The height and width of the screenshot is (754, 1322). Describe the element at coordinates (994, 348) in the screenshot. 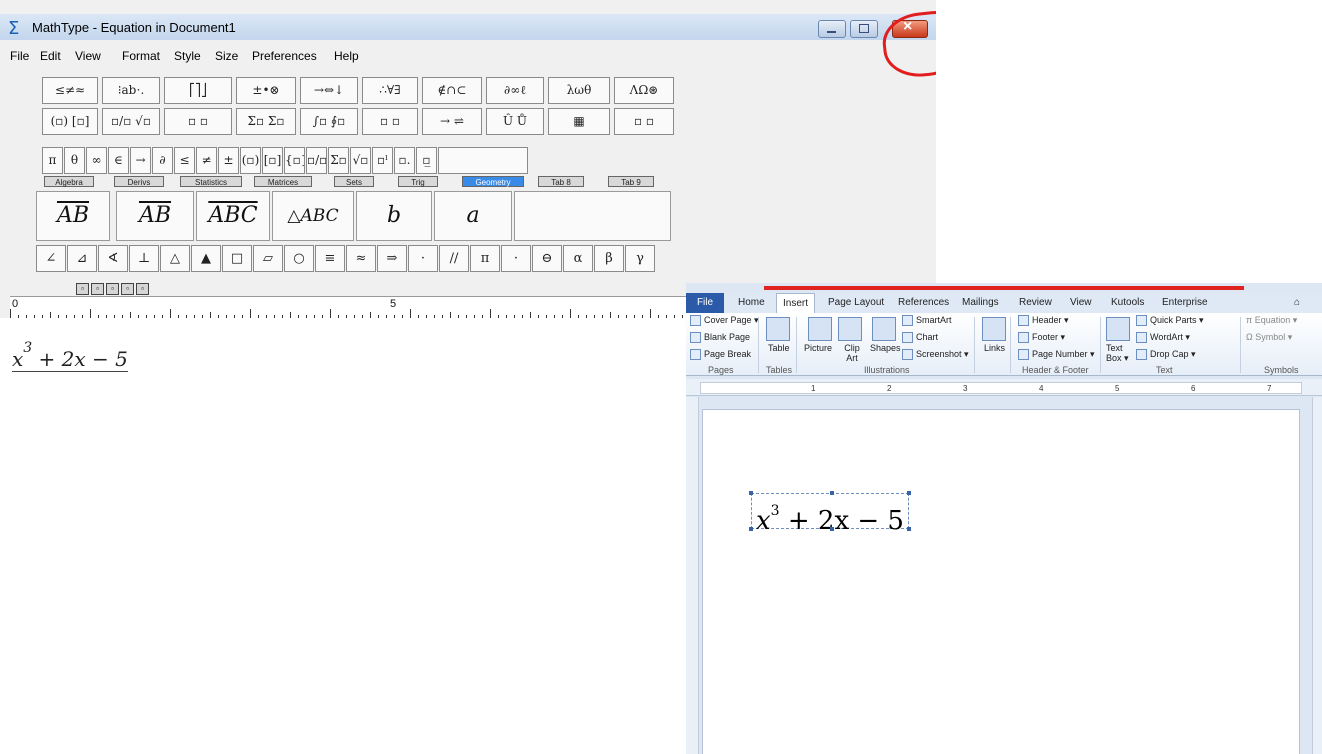

I see `links-label: Links` at that location.